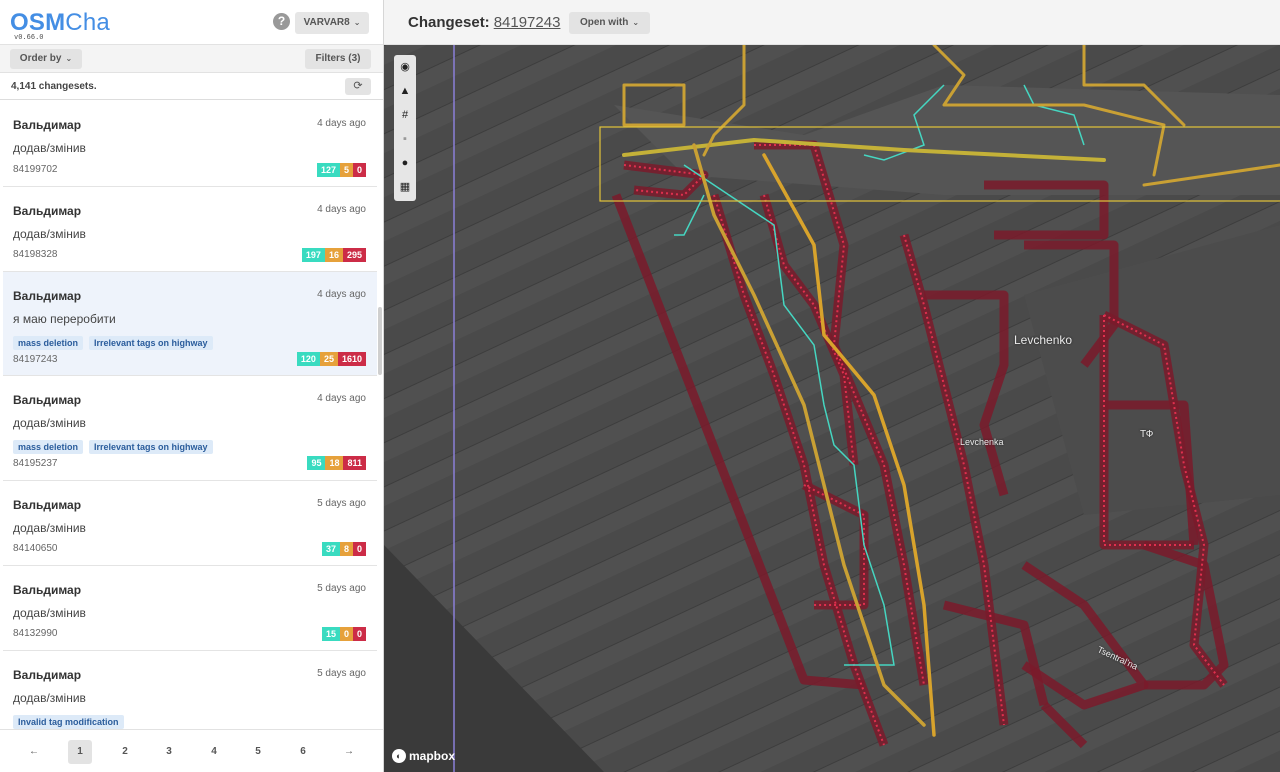  I want to click on refresh-icon: ⟳, so click(358, 86).